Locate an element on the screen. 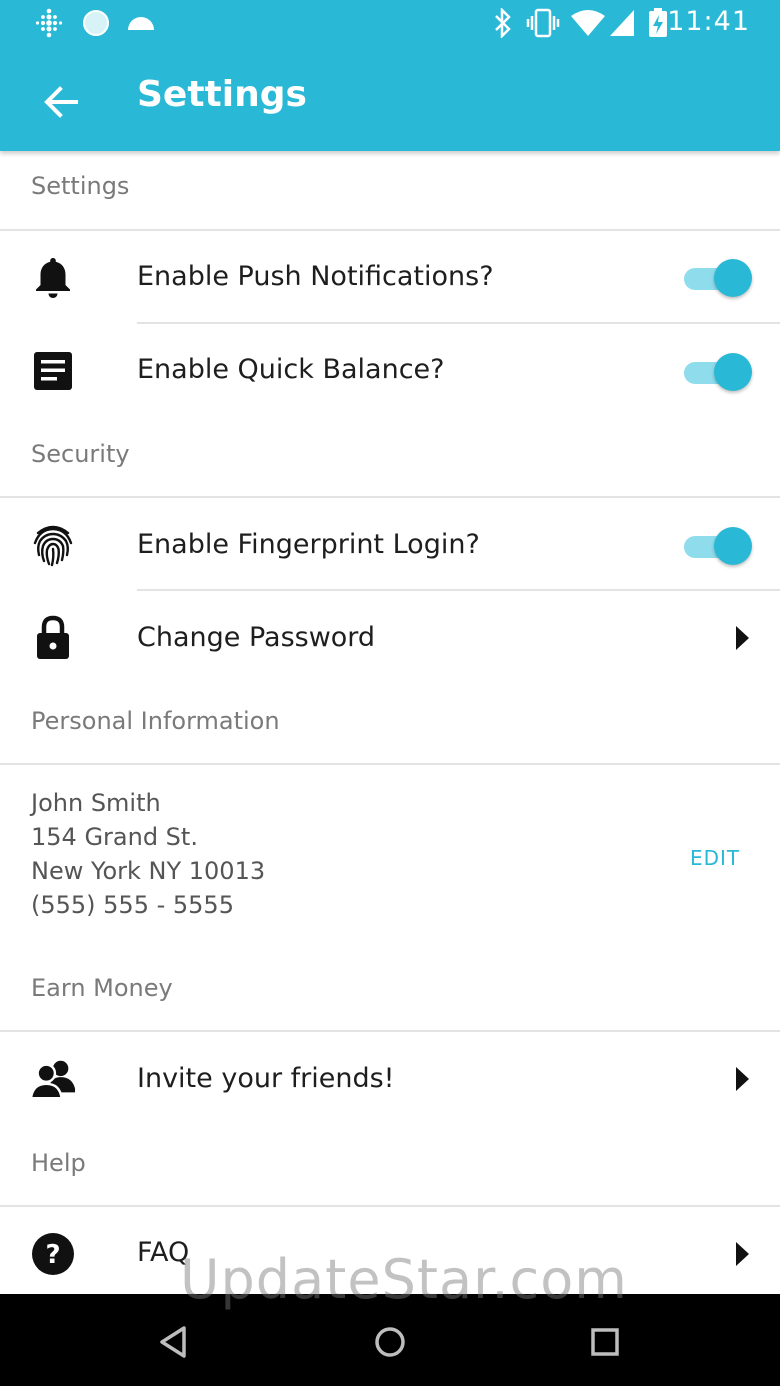  wifi-icon is located at coordinates (588, 23).